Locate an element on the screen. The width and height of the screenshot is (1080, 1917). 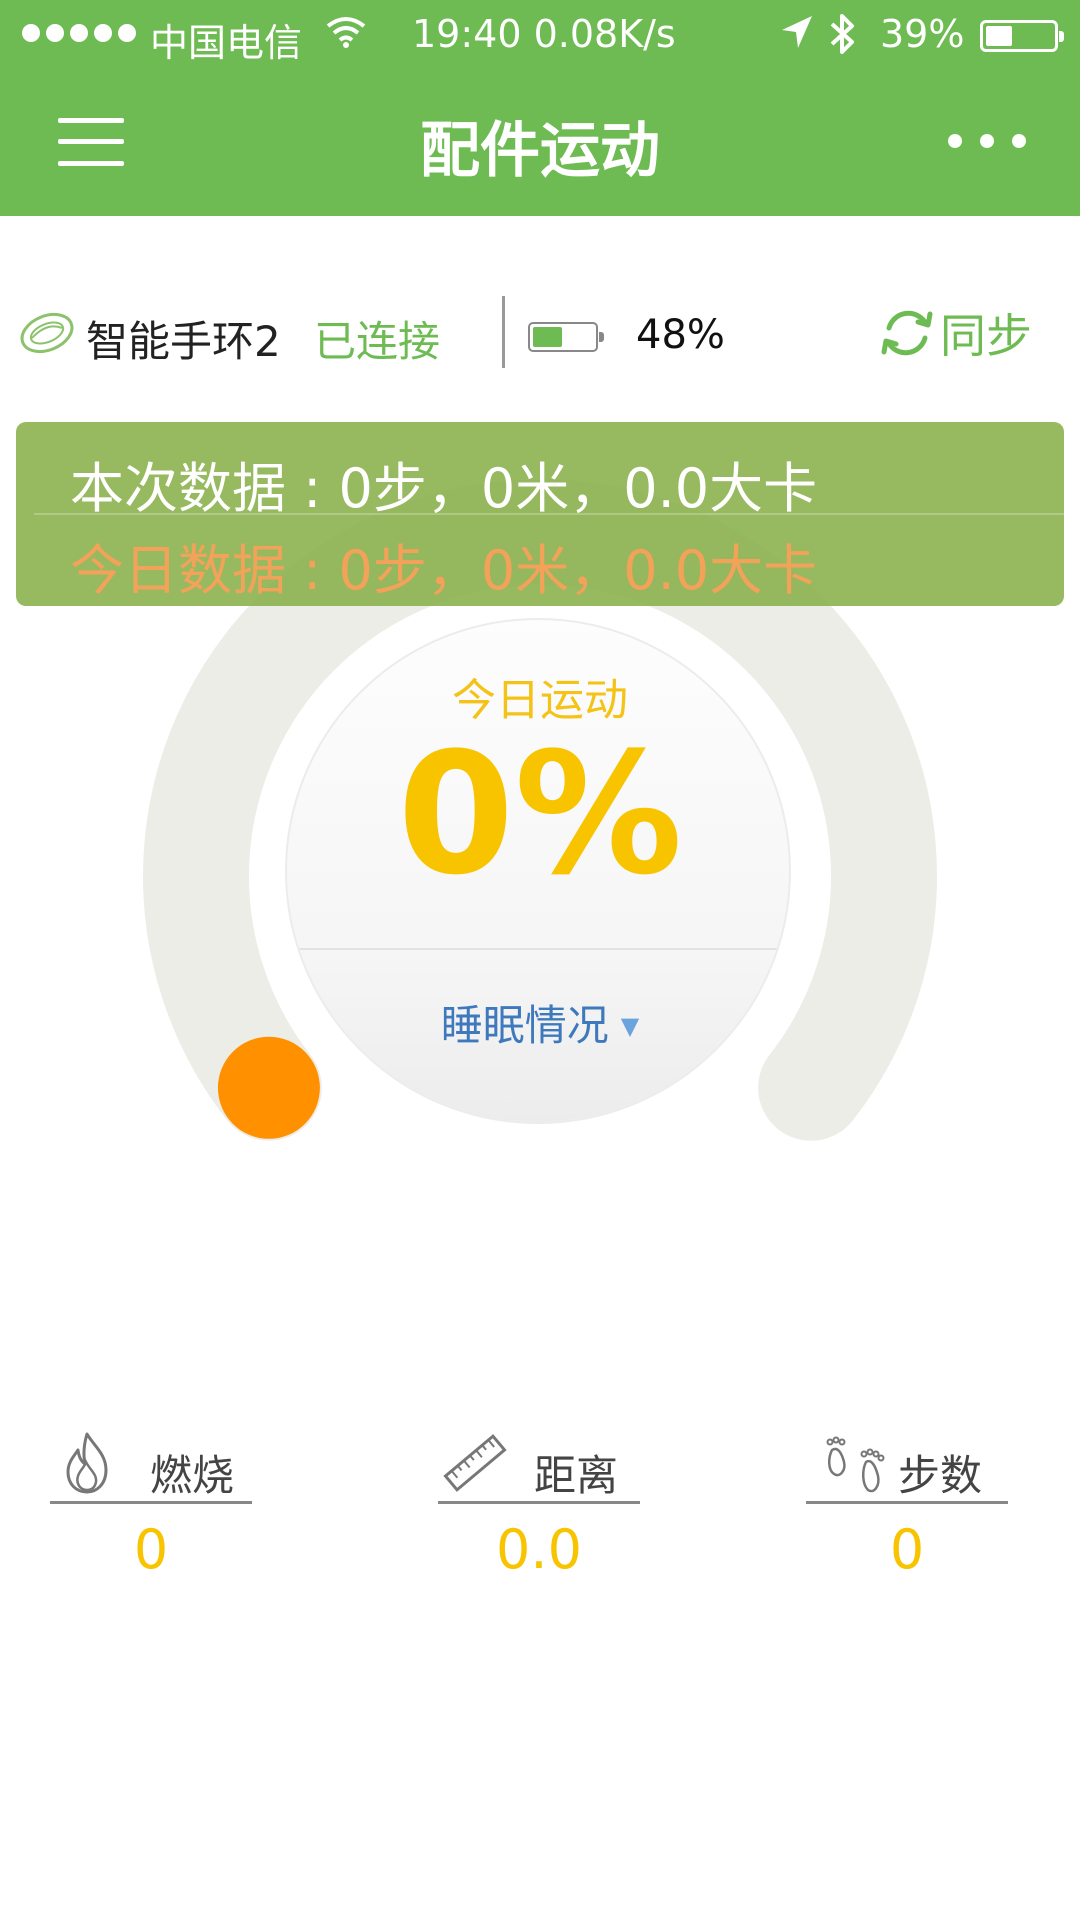
band-battery-percent: 48% is located at coordinates (680, 335).